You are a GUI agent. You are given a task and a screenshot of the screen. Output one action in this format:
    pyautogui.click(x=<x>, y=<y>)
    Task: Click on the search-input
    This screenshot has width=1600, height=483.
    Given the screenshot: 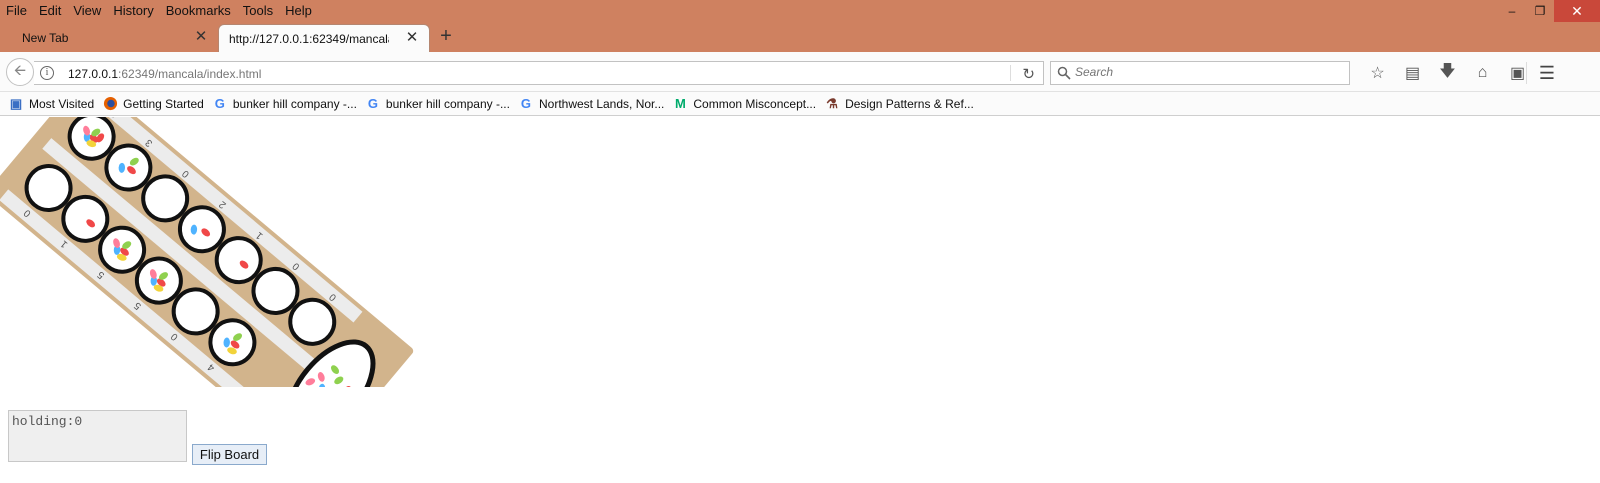 What is the action you would take?
    pyautogui.click(x=1205, y=72)
    